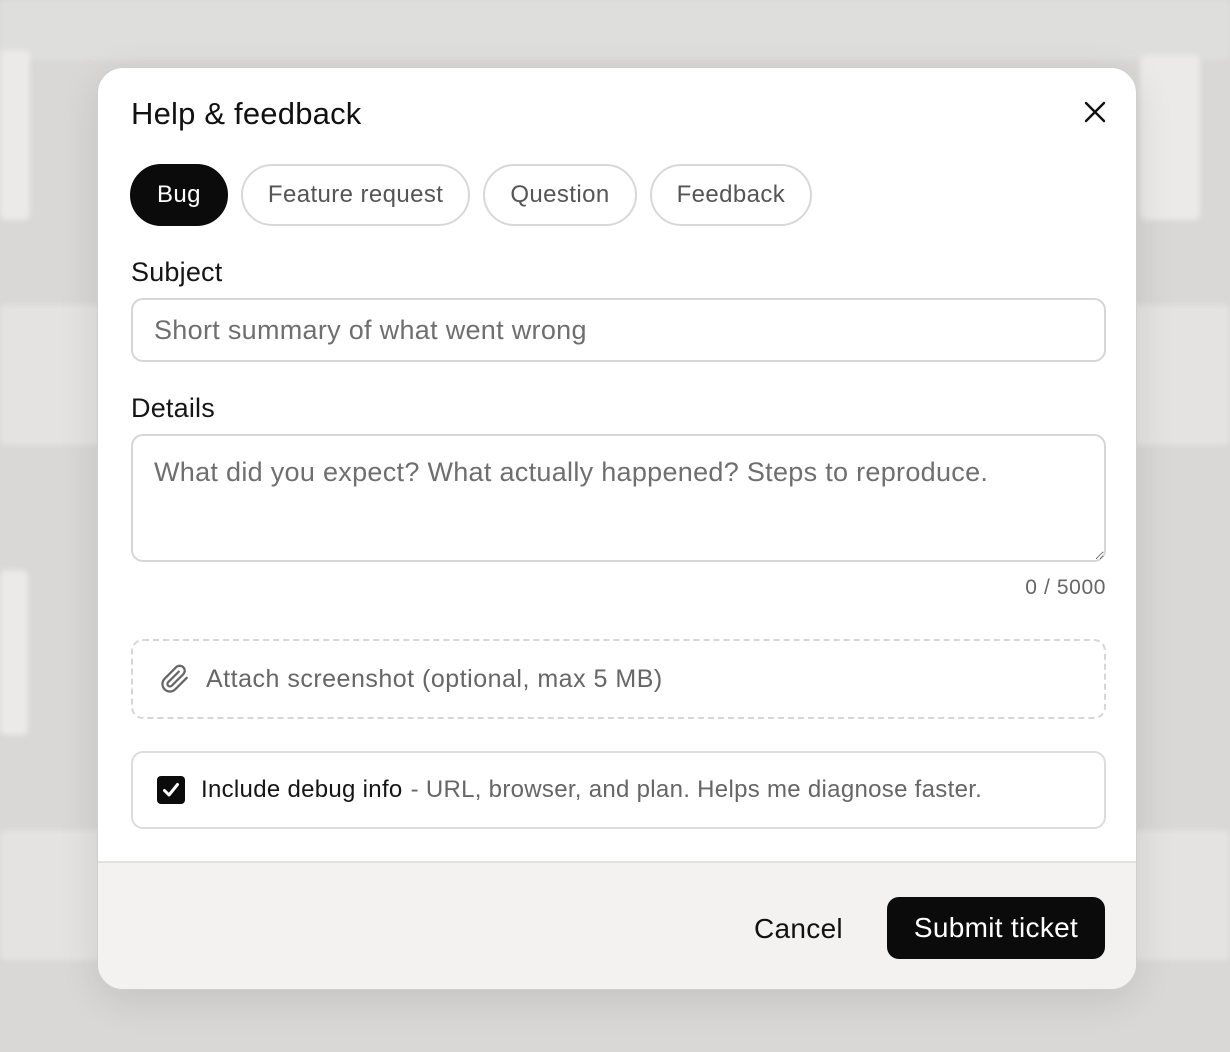 This screenshot has width=1230, height=1052. What do you see at coordinates (246, 113) in the screenshot?
I see `dialog-title: Help & feedback` at bounding box center [246, 113].